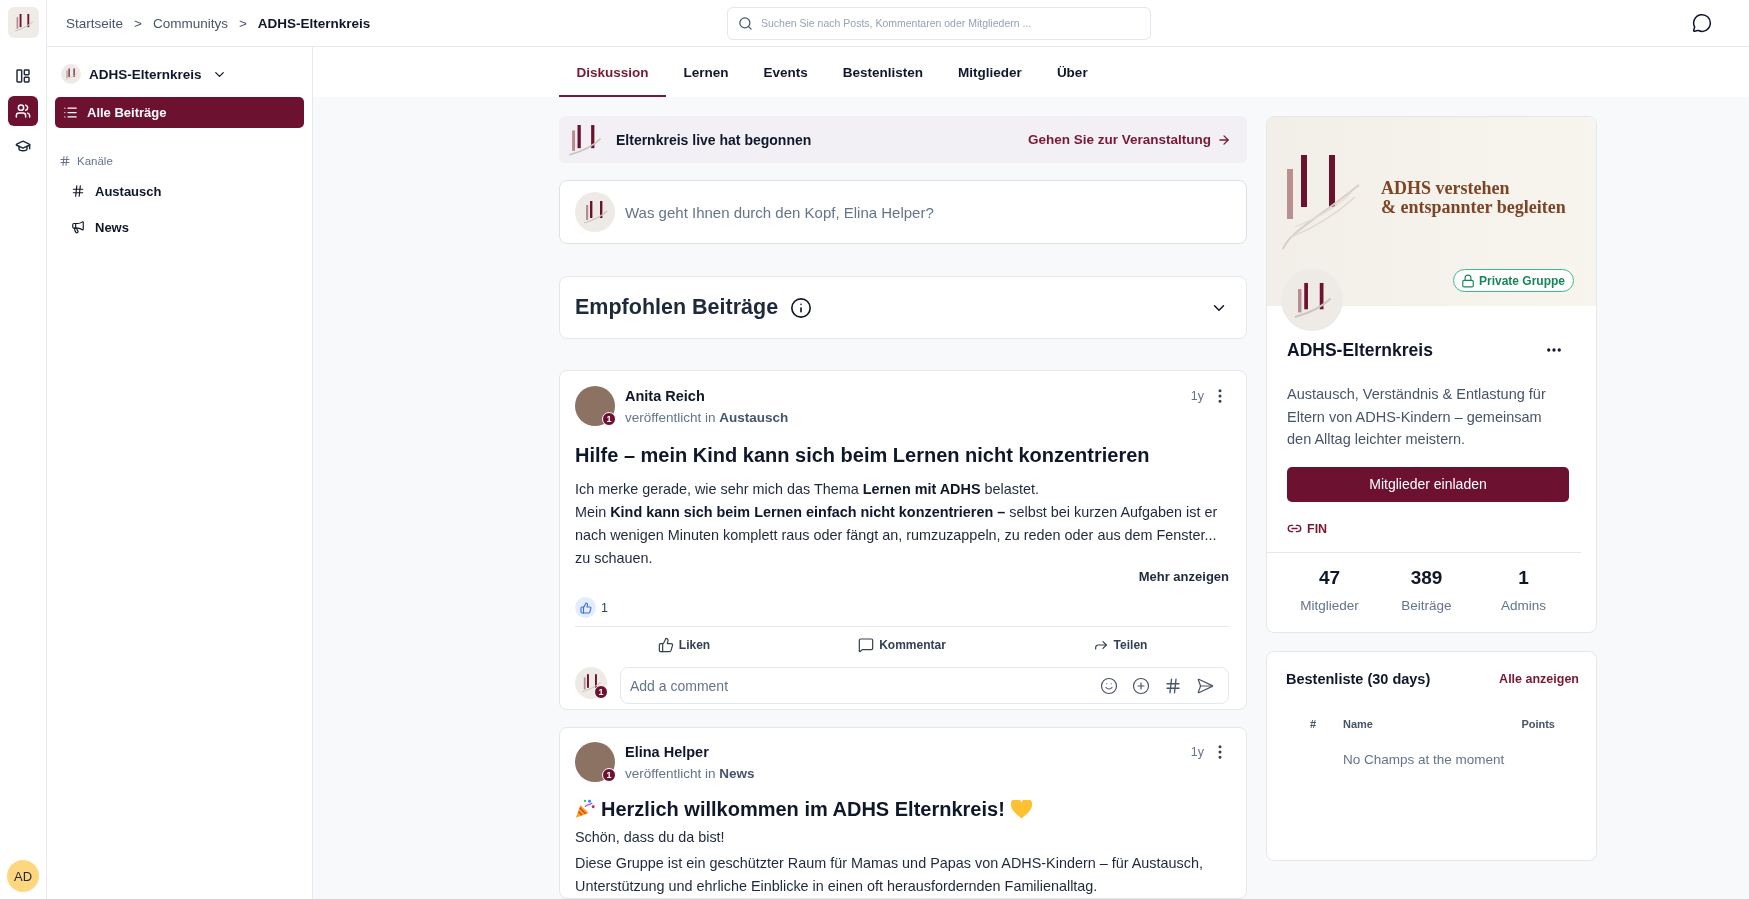 This screenshot has width=1749, height=899. I want to click on community-selector: ADHS-Elternkreis, so click(141, 74).